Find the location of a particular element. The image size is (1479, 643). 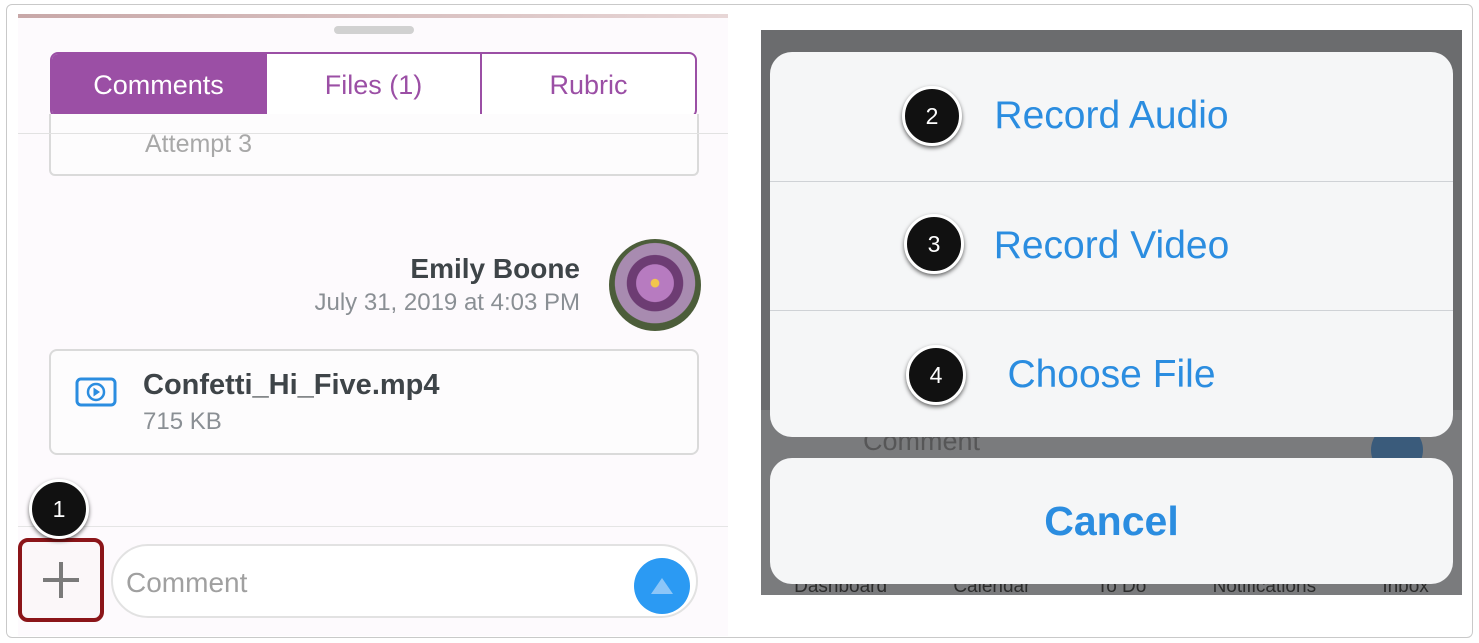

attachment-size: 715 KB is located at coordinates (182, 421).